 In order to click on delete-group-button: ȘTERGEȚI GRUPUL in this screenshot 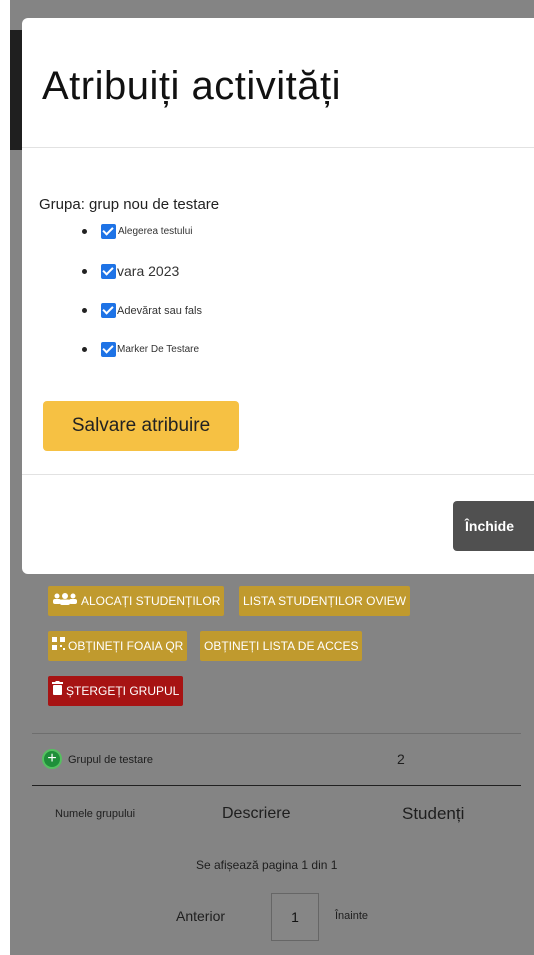, I will do `click(116, 691)`.